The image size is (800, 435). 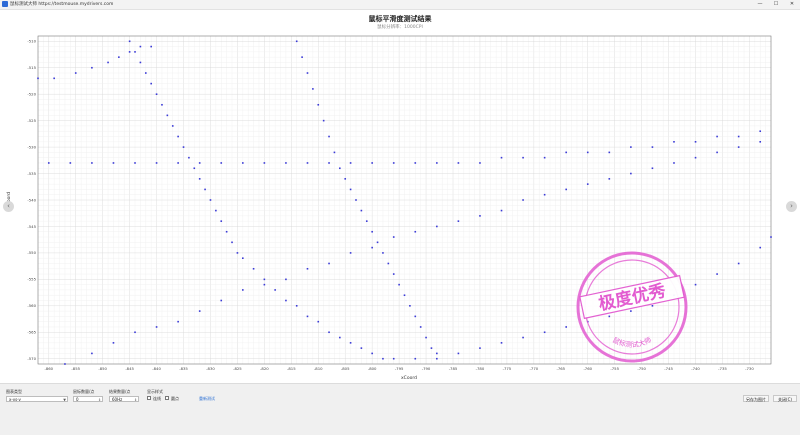 What do you see at coordinates (372, 368) in the screenshot?
I see `x-tick-label: -800` at bounding box center [372, 368].